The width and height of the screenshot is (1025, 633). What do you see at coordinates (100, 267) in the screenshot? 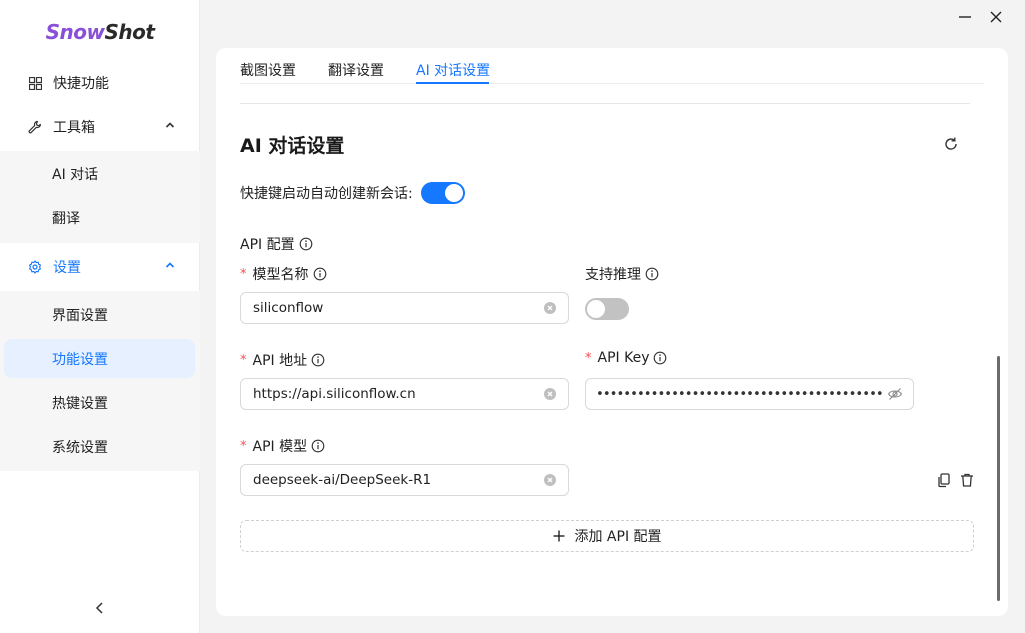
I see `sidebar-item-settings: 设置` at bounding box center [100, 267].